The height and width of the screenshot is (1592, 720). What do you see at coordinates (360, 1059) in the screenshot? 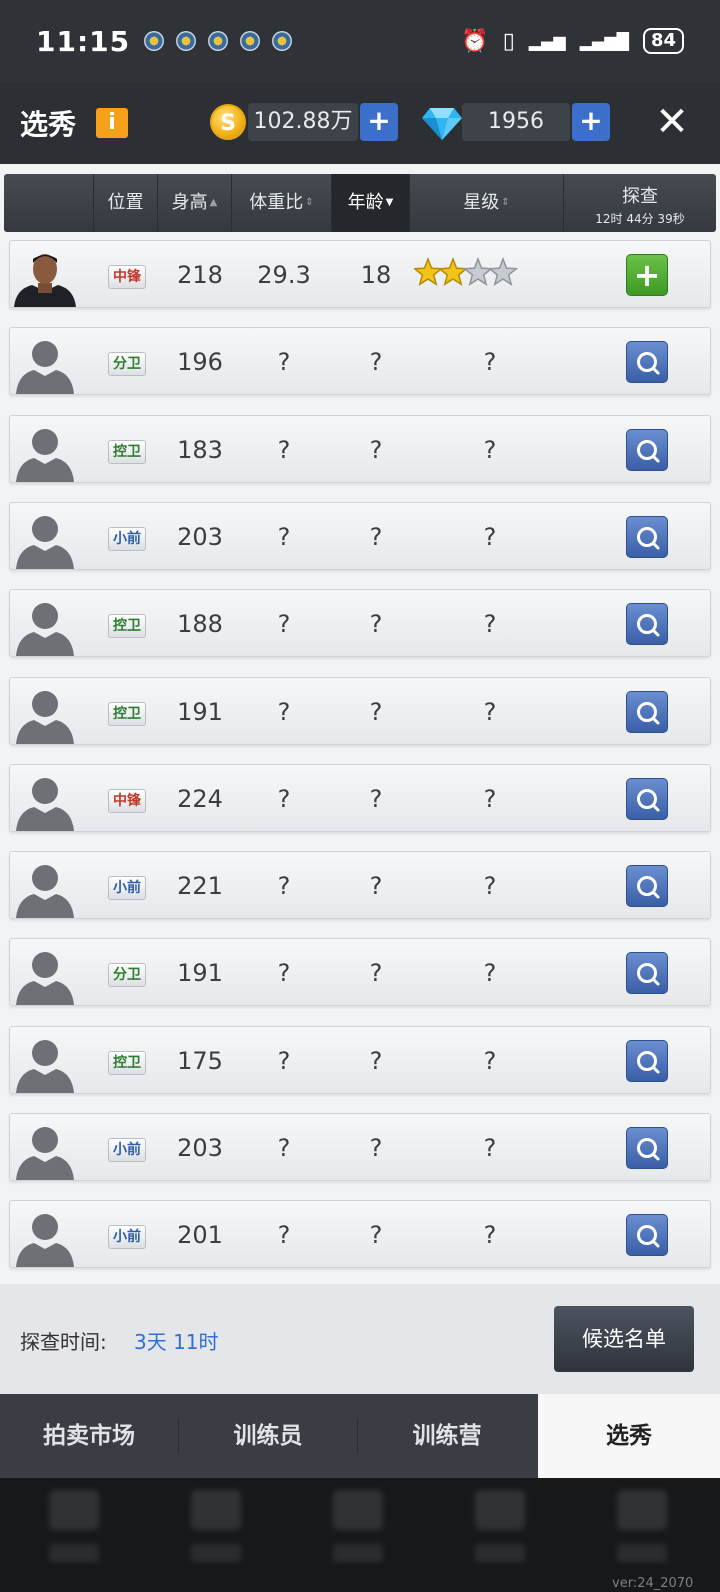
I see `player-row: 控卫 175???` at bounding box center [360, 1059].